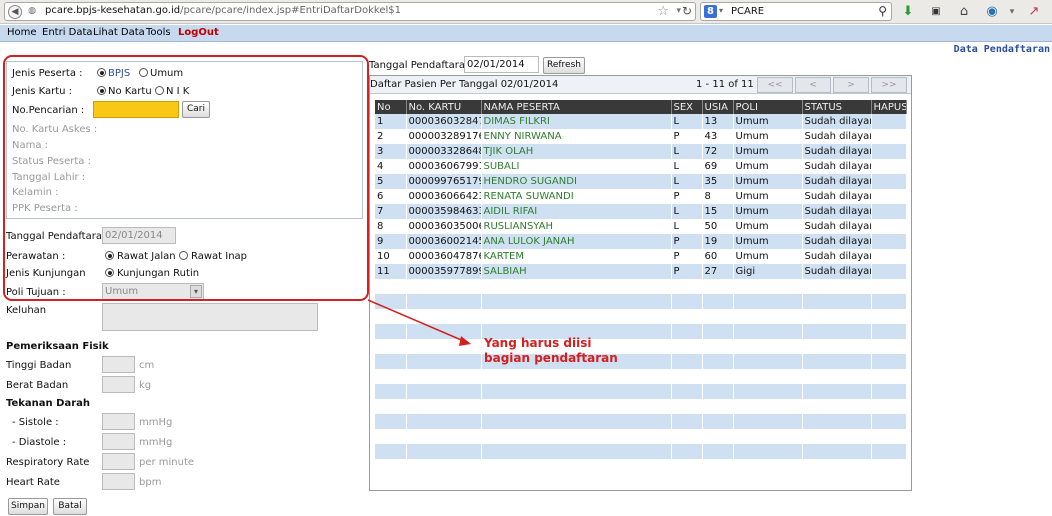 This screenshot has width=1052, height=516. Describe the element at coordinates (417, 321) in the screenshot. I see `annotation-arrow-line` at that location.